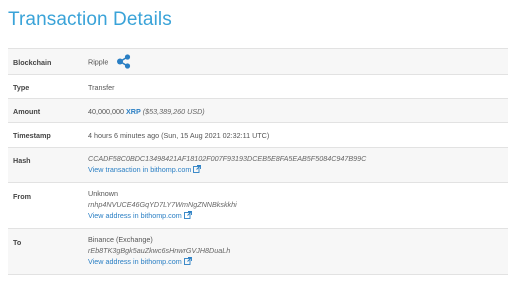  I want to click on to-name: Binance (Exchange), so click(120, 239).